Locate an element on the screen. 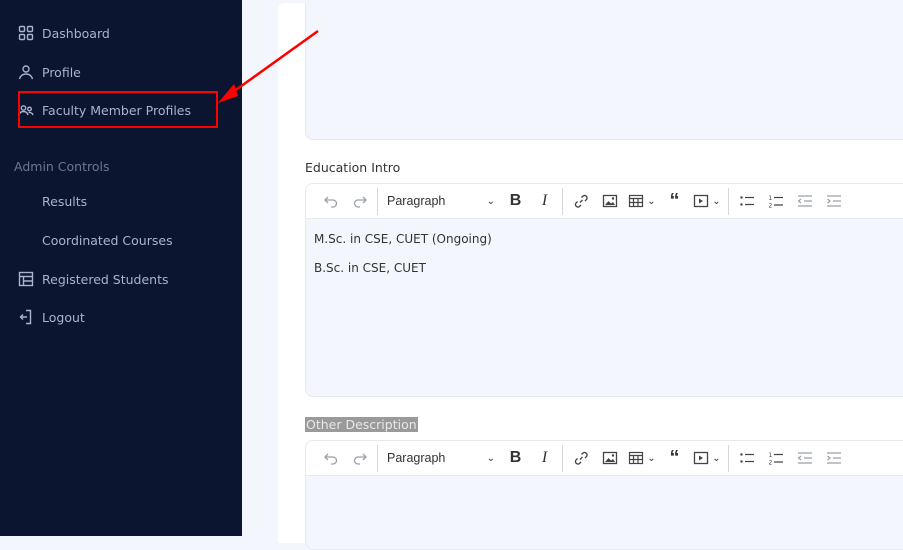  annotation-highlight-box is located at coordinates (118, 109).